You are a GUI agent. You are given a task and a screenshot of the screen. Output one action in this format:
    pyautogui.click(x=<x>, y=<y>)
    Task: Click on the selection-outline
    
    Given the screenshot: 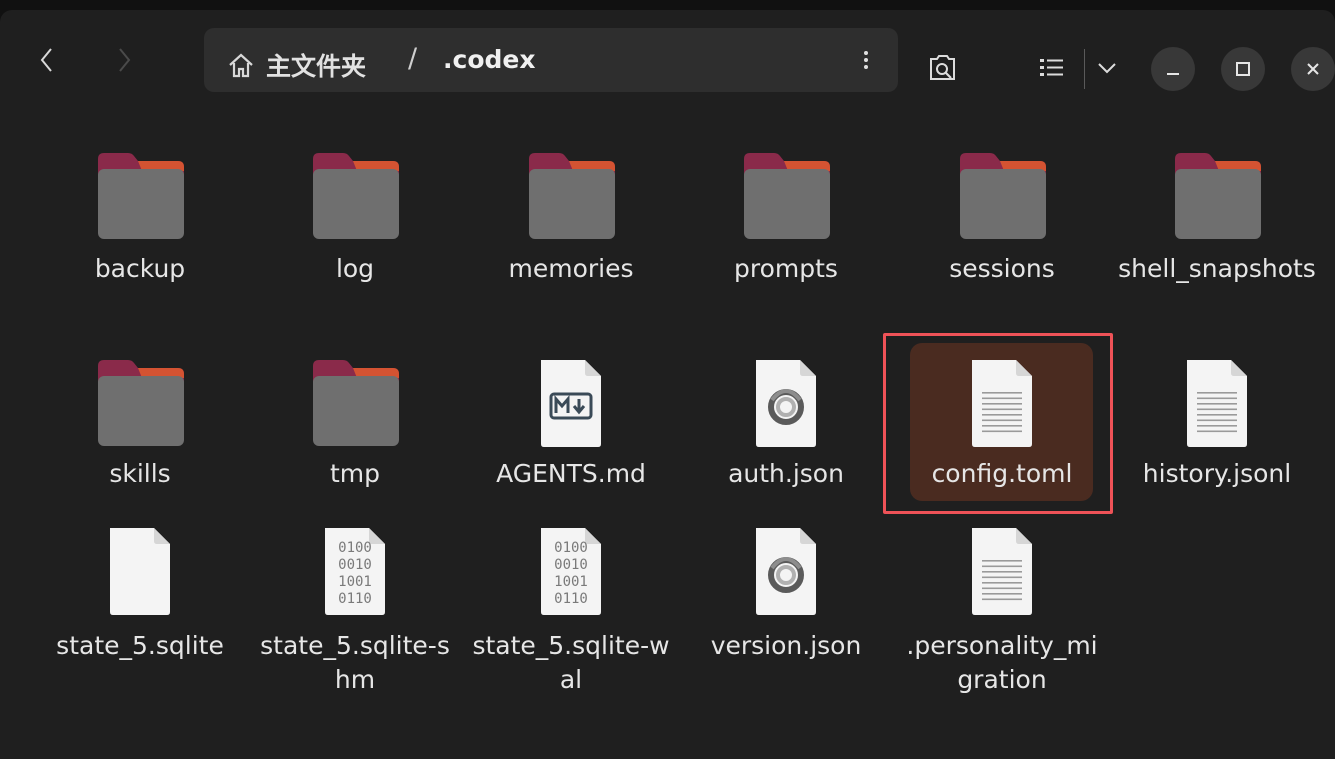 What is the action you would take?
    pyautogui.click(x=998, y=423)
    